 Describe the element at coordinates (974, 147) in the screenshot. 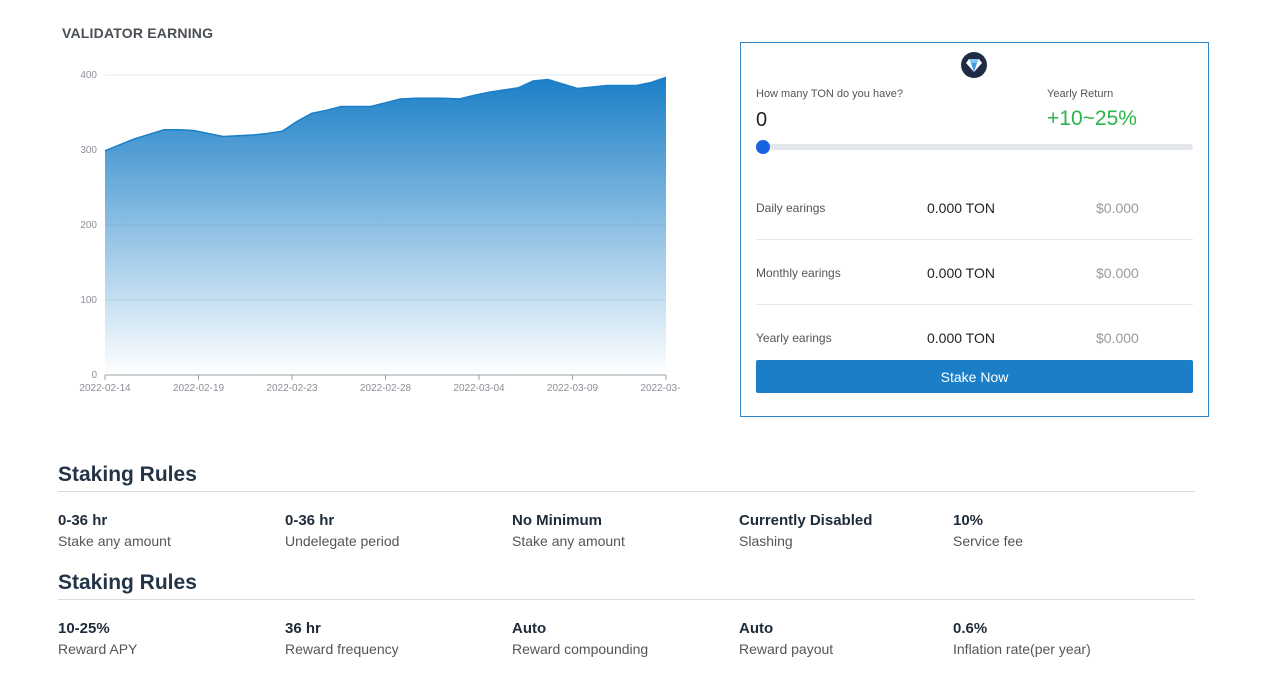

I see `ton-amount-slider` at that location.